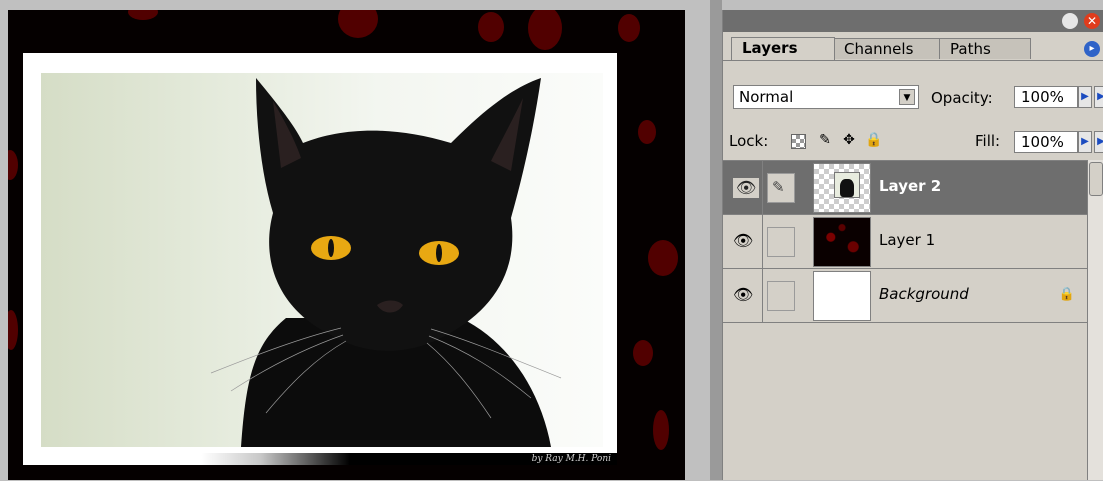  What do you see at coordinates (849, 140) in the screenshot?
I see `move-icon: ✥` at bounding box center [849, 140].